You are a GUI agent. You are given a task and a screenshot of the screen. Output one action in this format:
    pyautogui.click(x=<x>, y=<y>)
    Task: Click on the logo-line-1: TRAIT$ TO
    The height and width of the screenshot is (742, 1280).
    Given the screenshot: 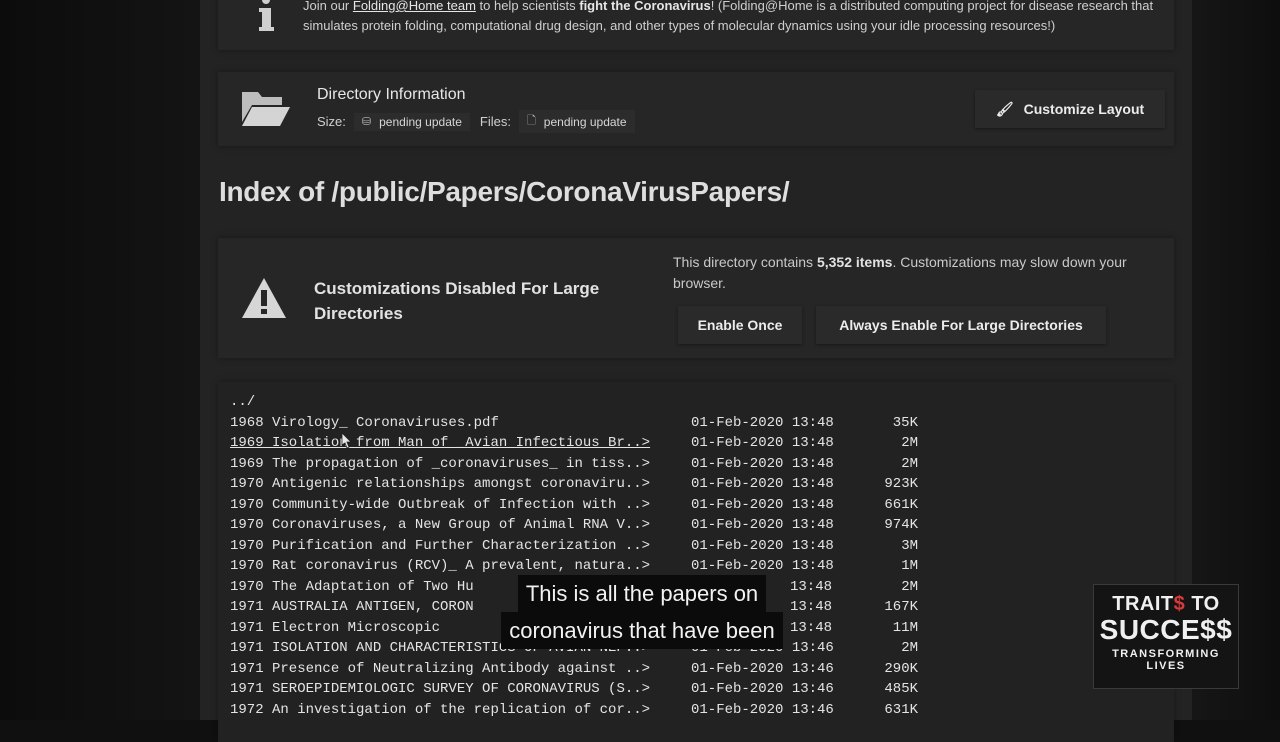 What is the action you would take?
    pyautogui.click(x=1166, y=604)
    